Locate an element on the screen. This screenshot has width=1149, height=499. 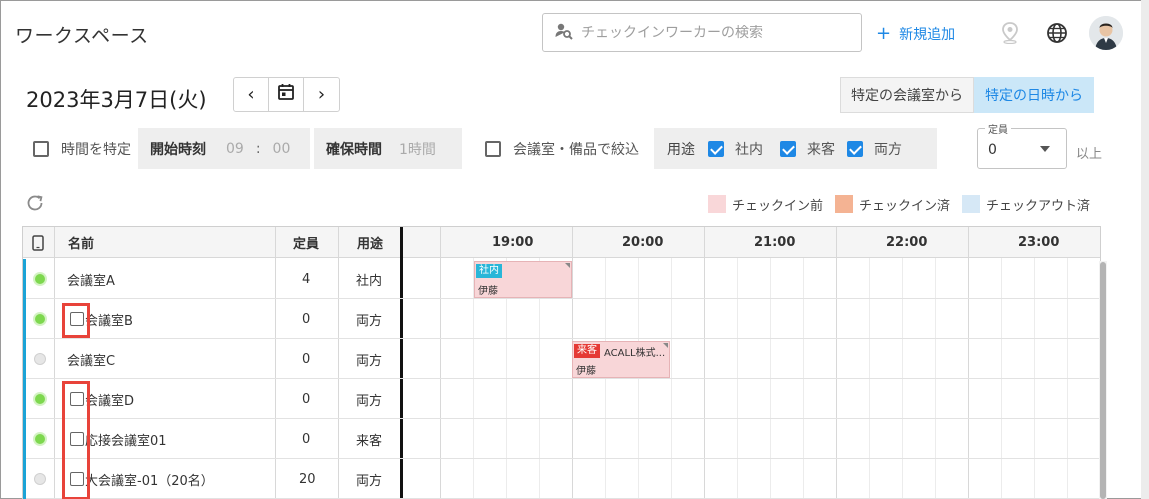
room-capacity: 20 is located at coordinates (307, 479).